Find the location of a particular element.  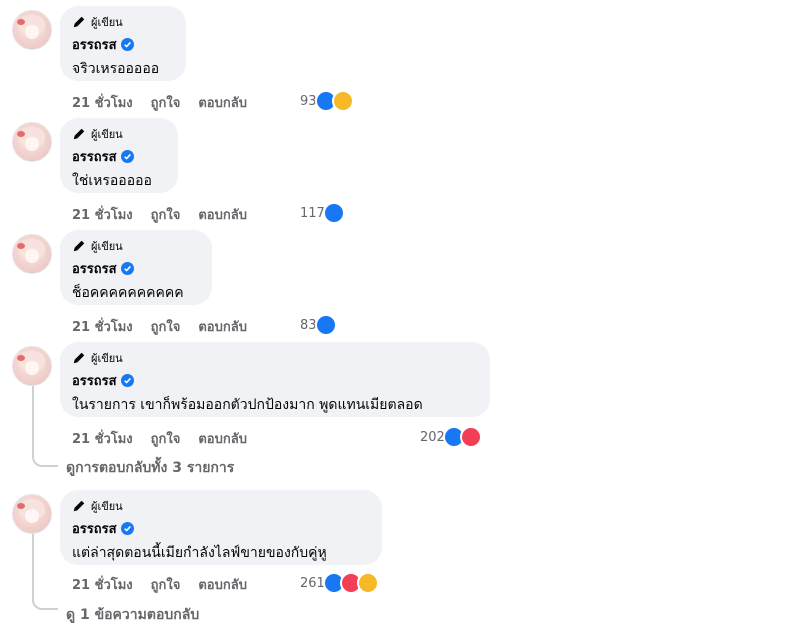

comment-text: จริวเหรอออออ is located at coordinates (116, 69).